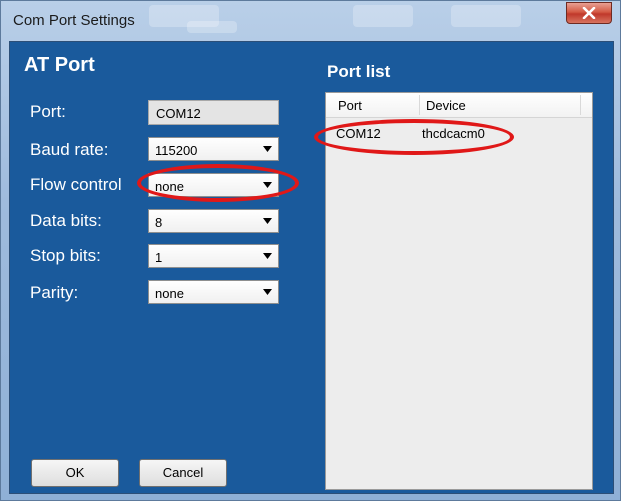 The width and height of the screenshot is (621, 501). What do you see at coordinates (213, 292) in the screenshot?
I see `parity-dropdown: none` at bounding box center [213, 292].